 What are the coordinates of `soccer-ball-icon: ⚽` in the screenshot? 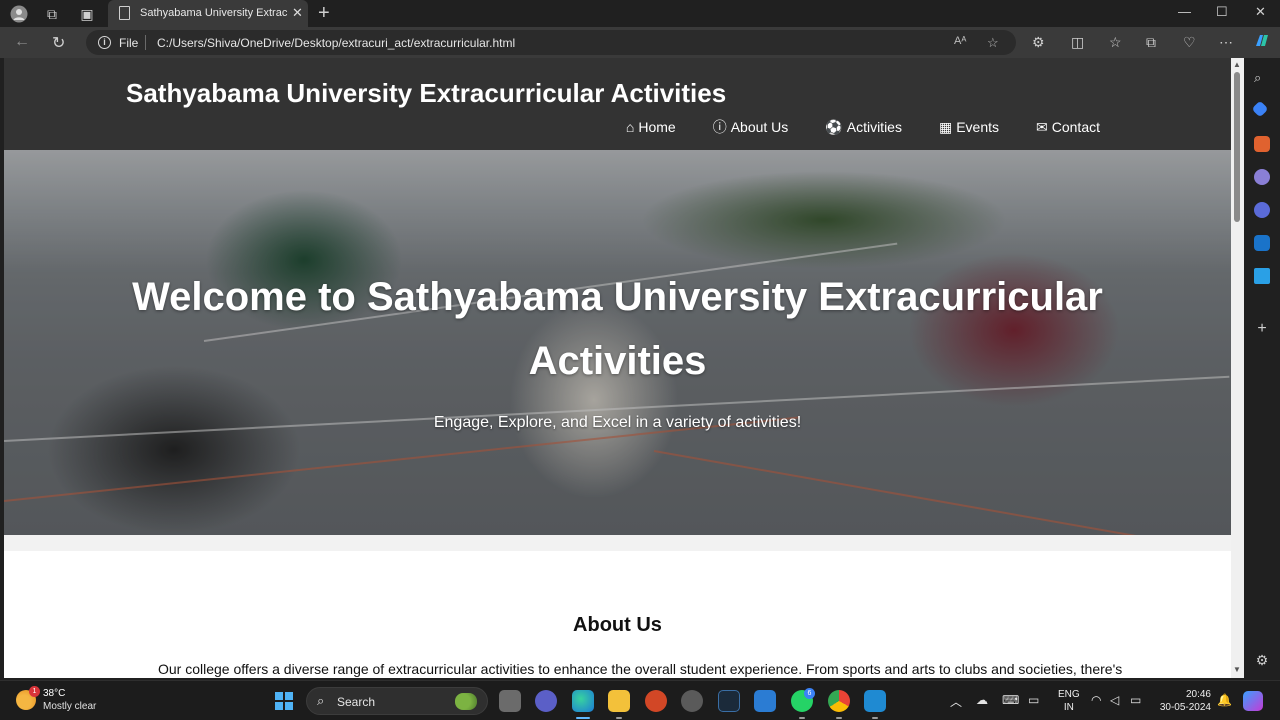 It's located at (834, 126).